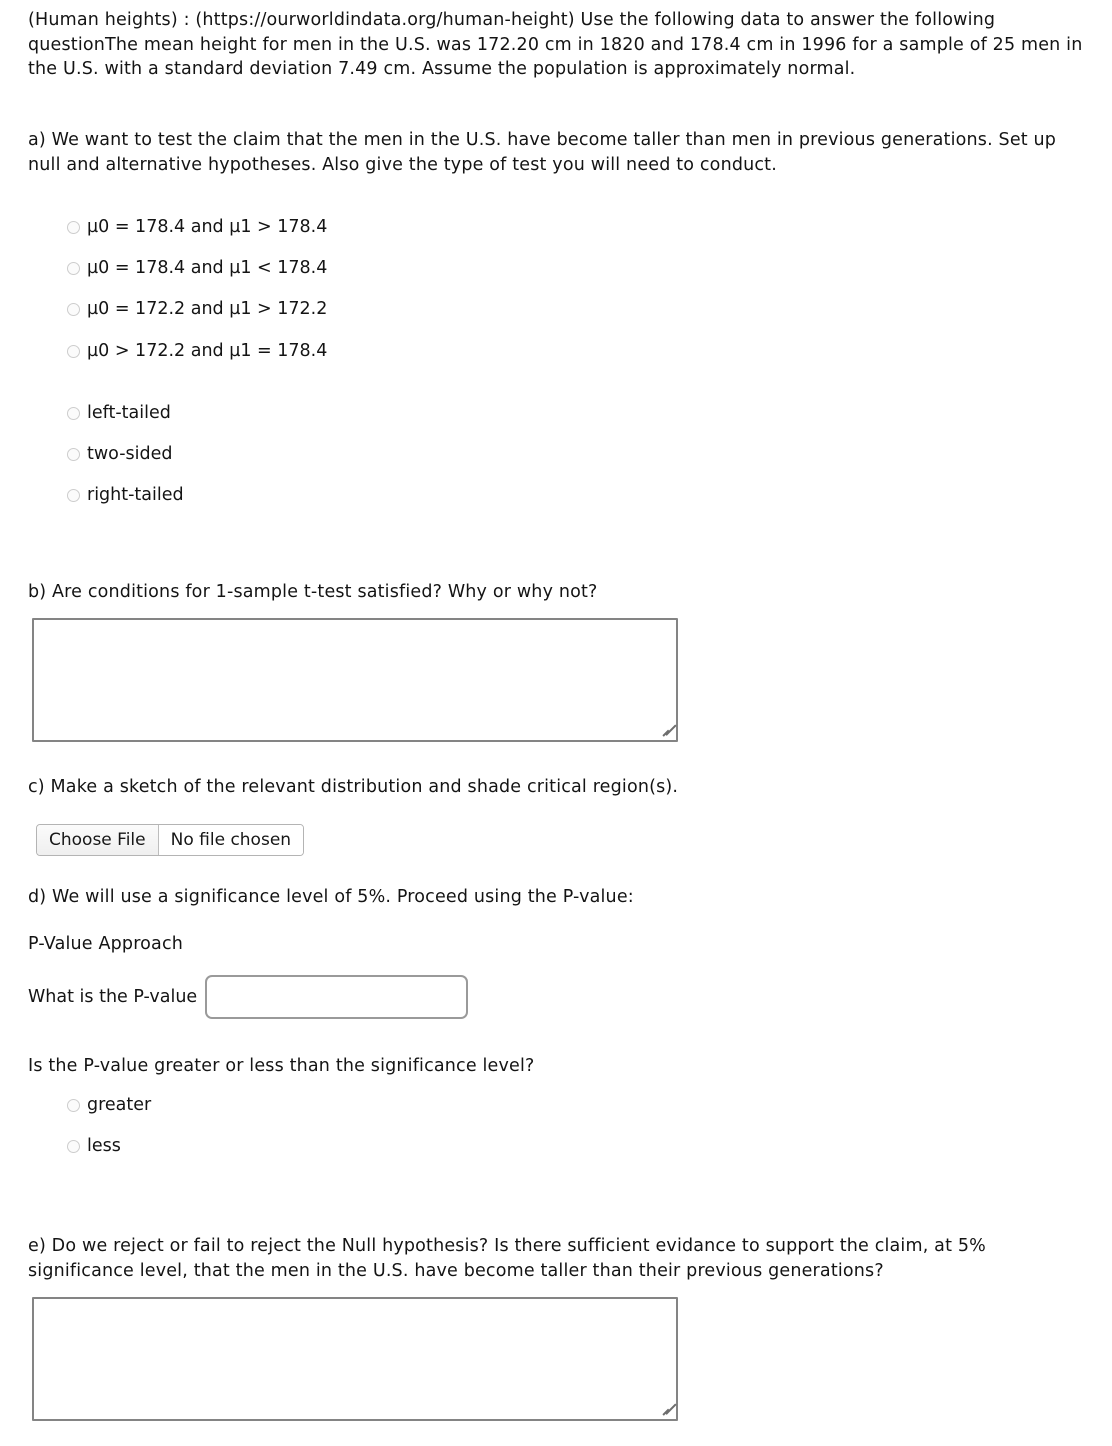 Image resolution: width=1112 pixels, height=1446 pixels. I want to click on tail-option-2-label: two-sided, so click(130, 454).